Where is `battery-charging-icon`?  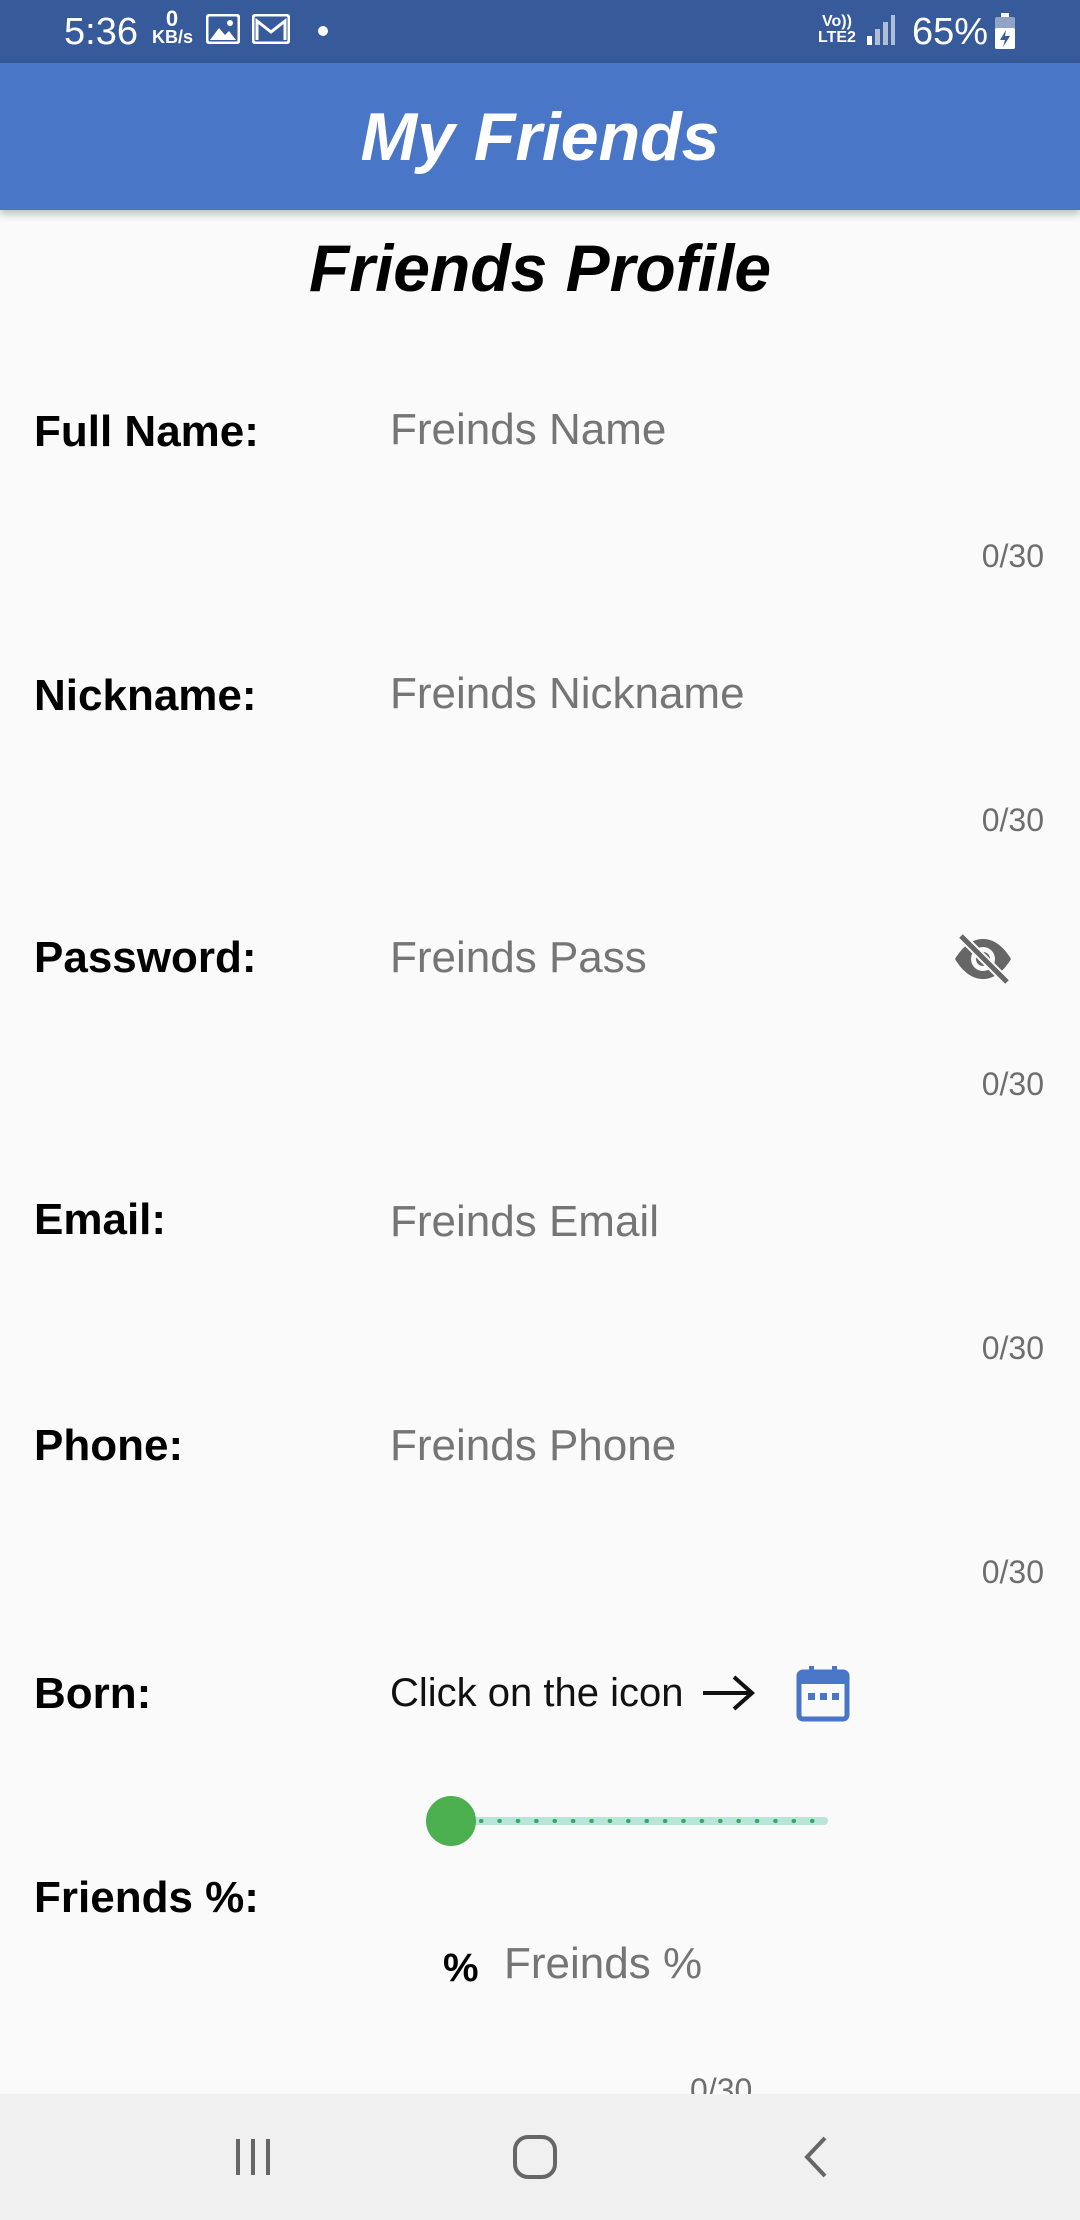 battery-charging-icon is located at coordinates (1005, 33).